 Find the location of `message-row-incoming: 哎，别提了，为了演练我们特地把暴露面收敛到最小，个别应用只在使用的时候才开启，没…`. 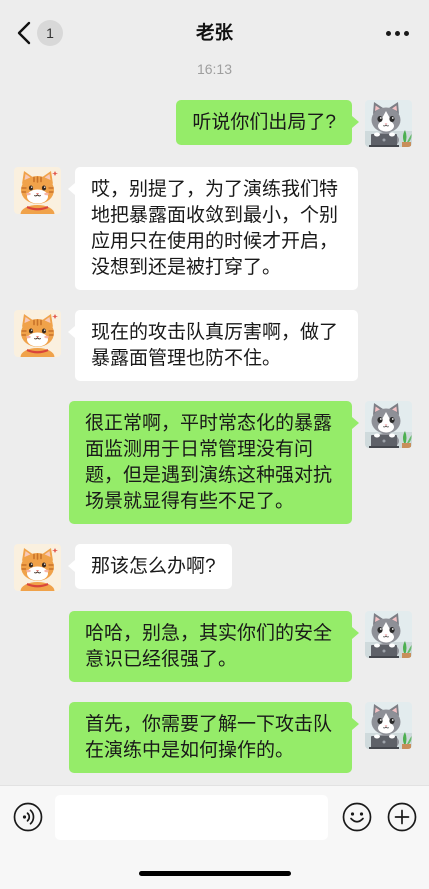

message-row-incoming: 哎，别提了，为了演练我们特地把暴露面收敛到最小，个别应用只在使用的时候才开启，没… is located at coordinates (214, 228).